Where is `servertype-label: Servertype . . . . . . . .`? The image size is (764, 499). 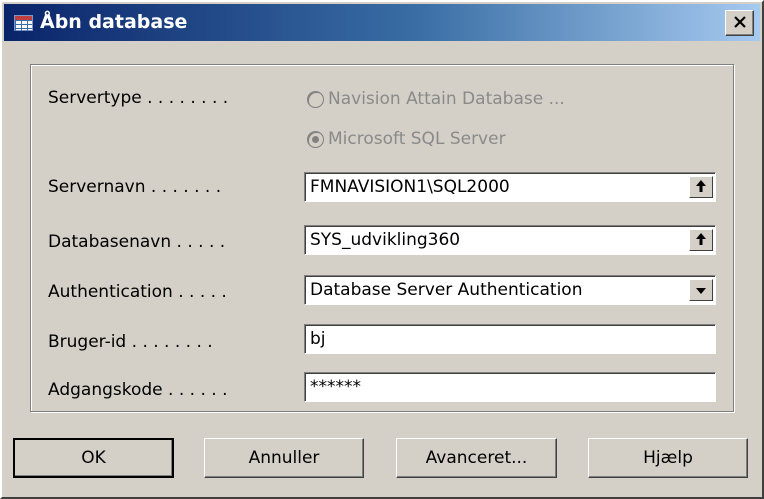 servertype-label: Servertype . . . . . . . . is located at coordinates (138, 98).